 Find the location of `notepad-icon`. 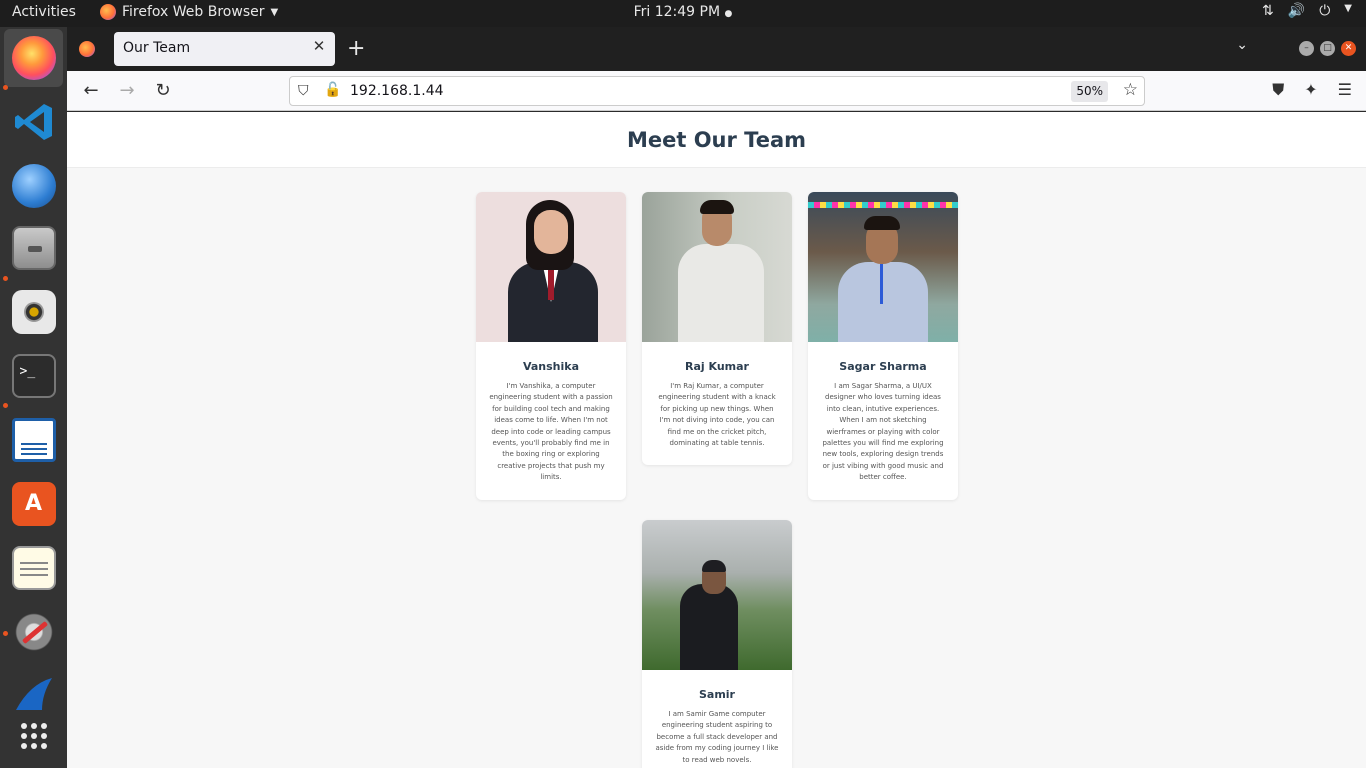

notepad-icon is located at coordinates (33, 568).